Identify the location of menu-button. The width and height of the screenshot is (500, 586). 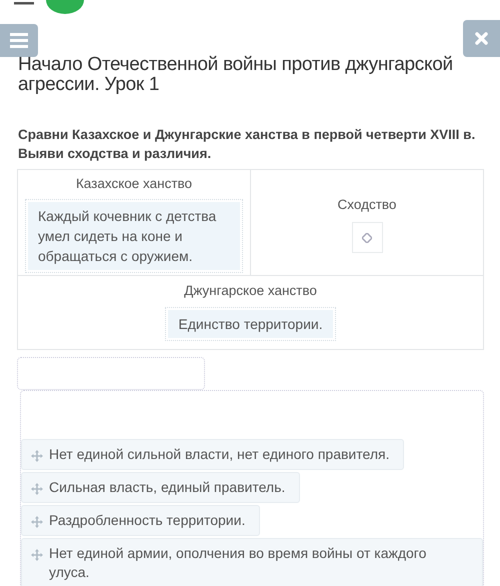
(19, 40).